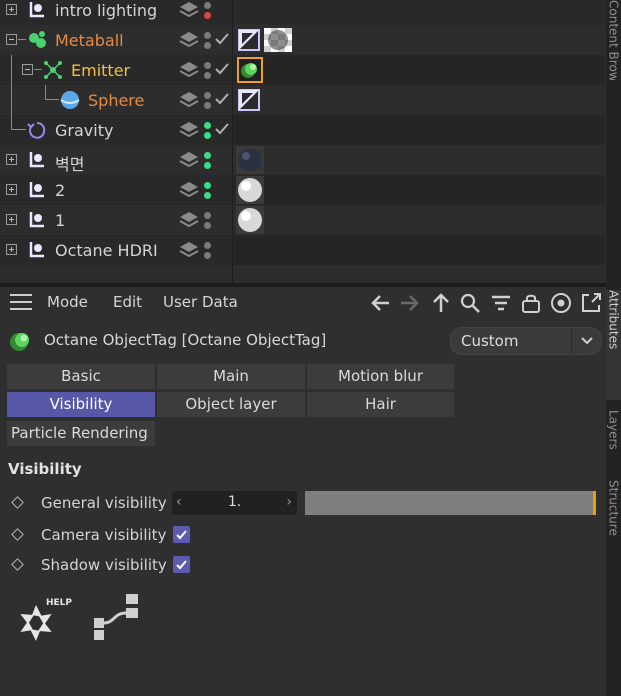  Describe the element at coordinates (409, 303) in the screenshot. I see `forward-arrow-icon` at that location.